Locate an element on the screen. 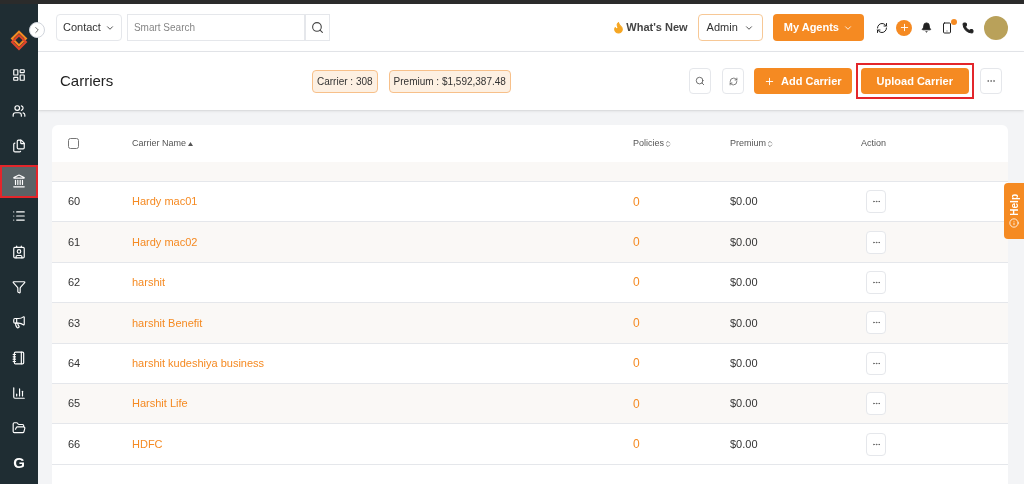  notebook-icon is located at coordinates (19, 357).